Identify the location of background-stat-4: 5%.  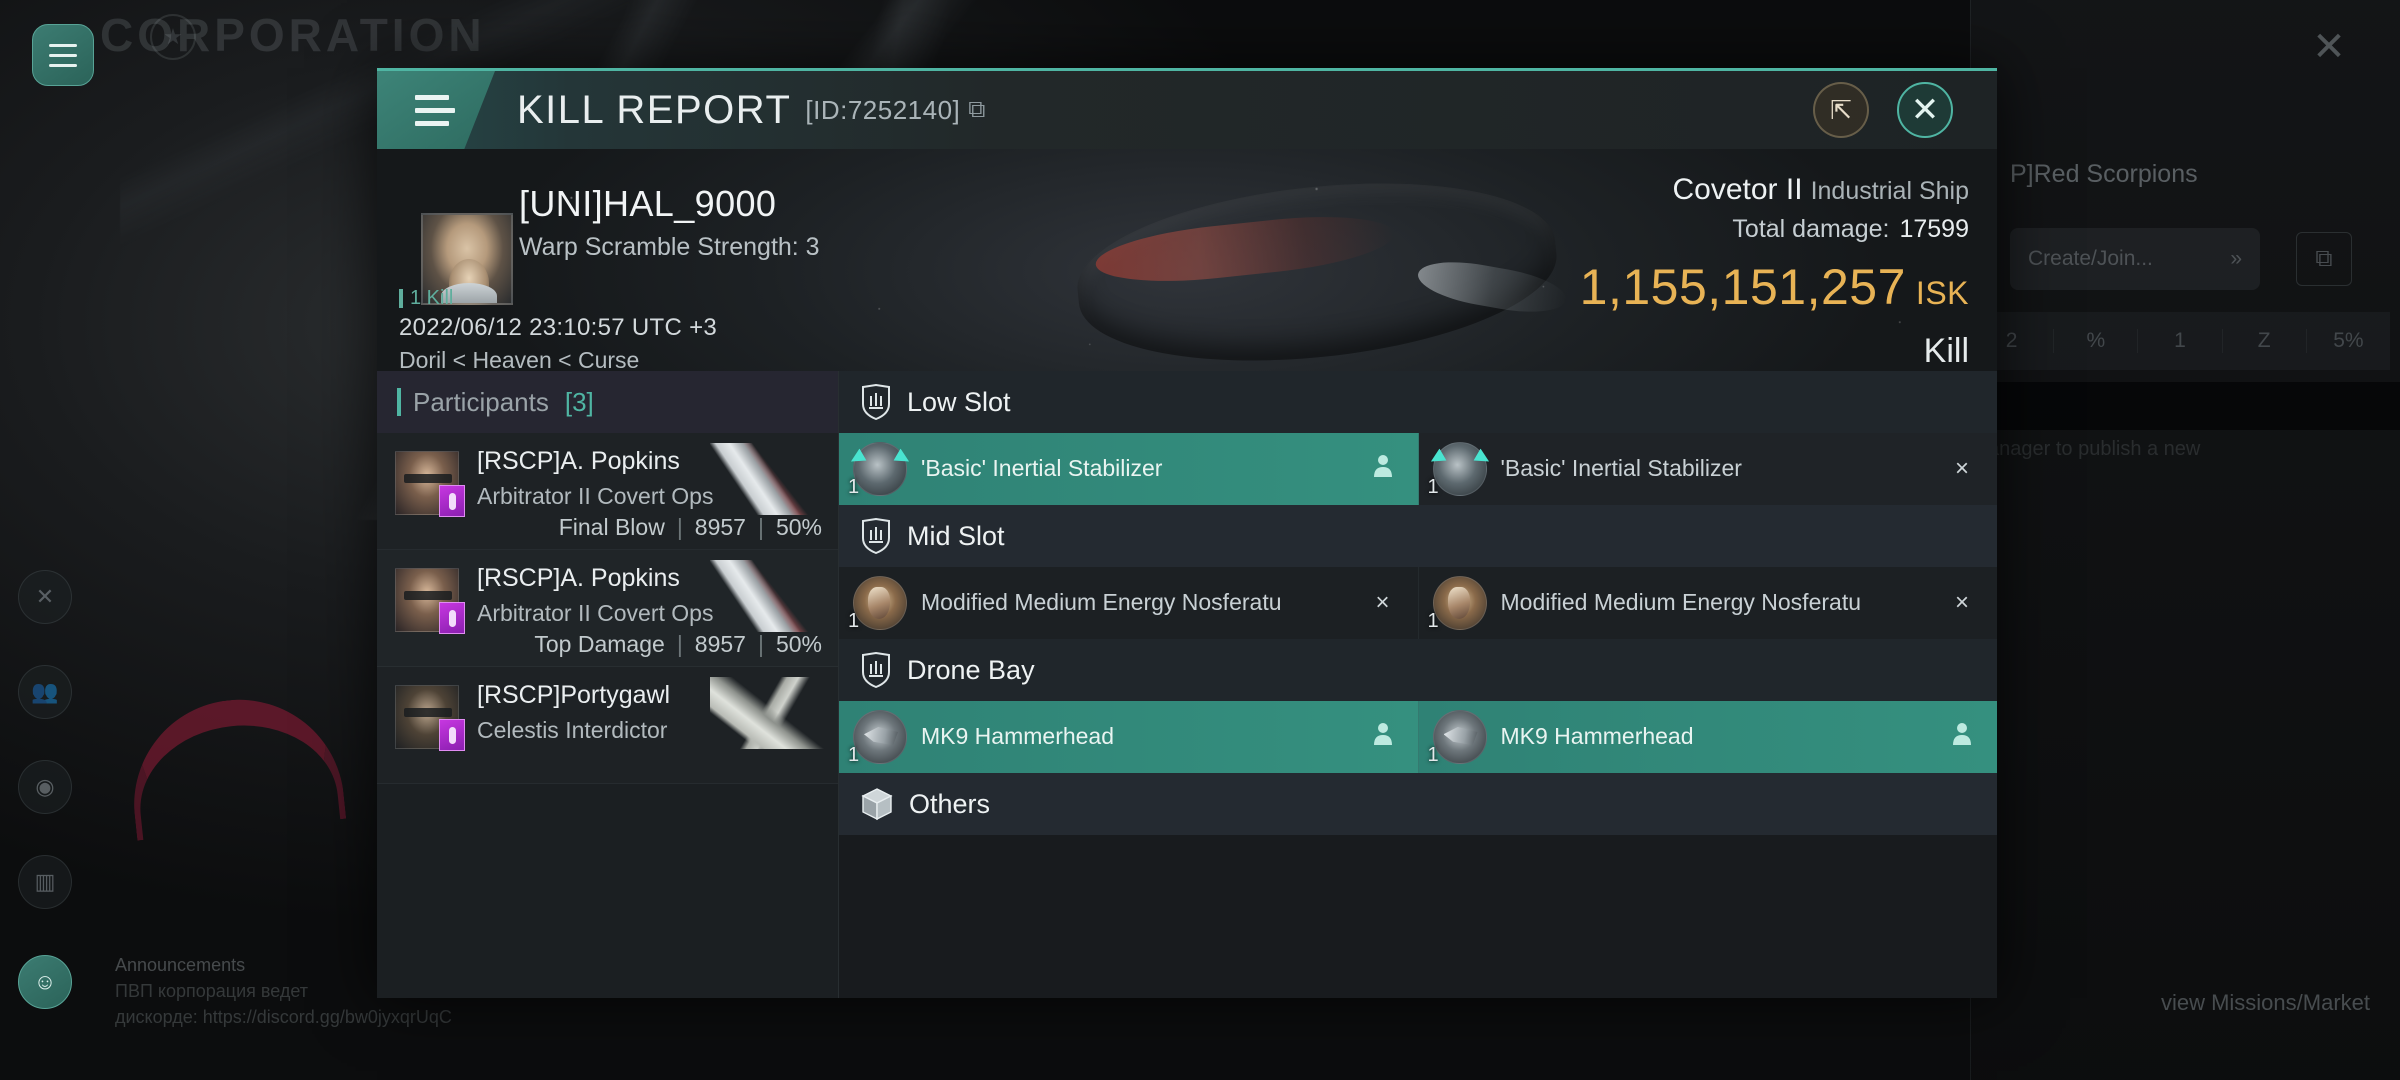
(2348, 340).